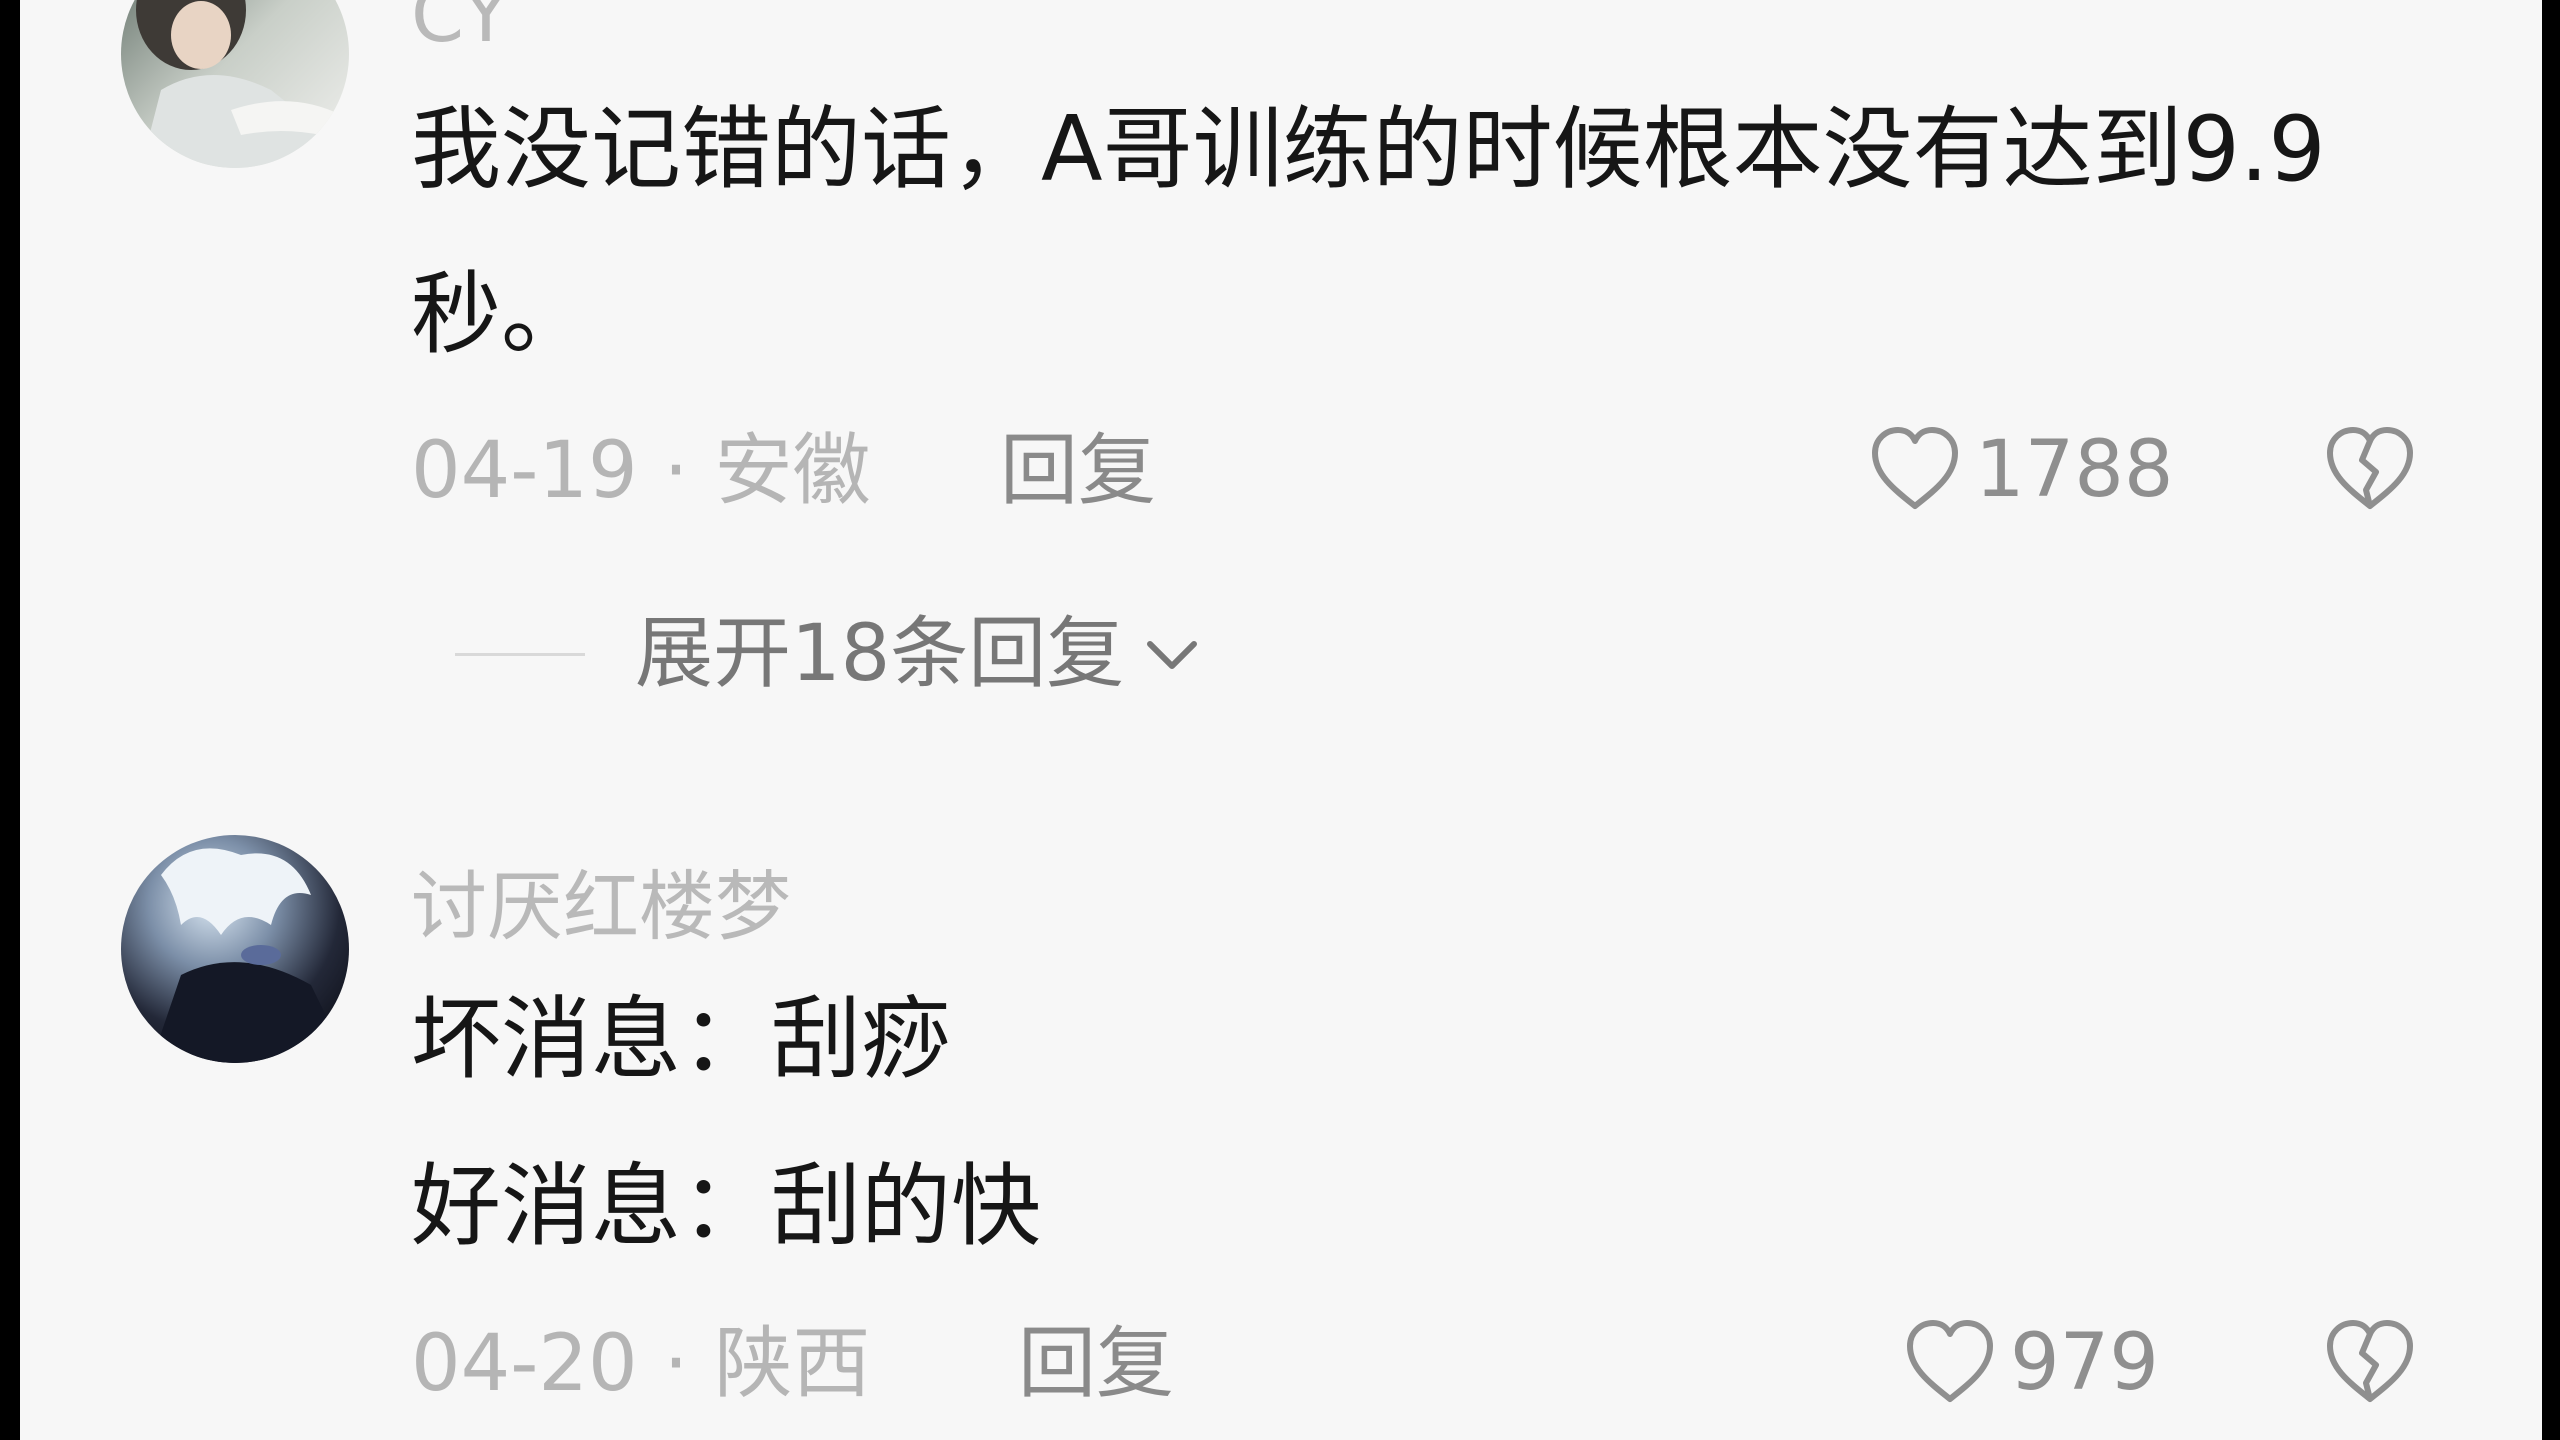 The image size is (2560, 1440). What do you see at coordinates (880, 654) in the screenshot?
I see `expand-replies-label: 展开18条回复` at bounding box center [880, 654].